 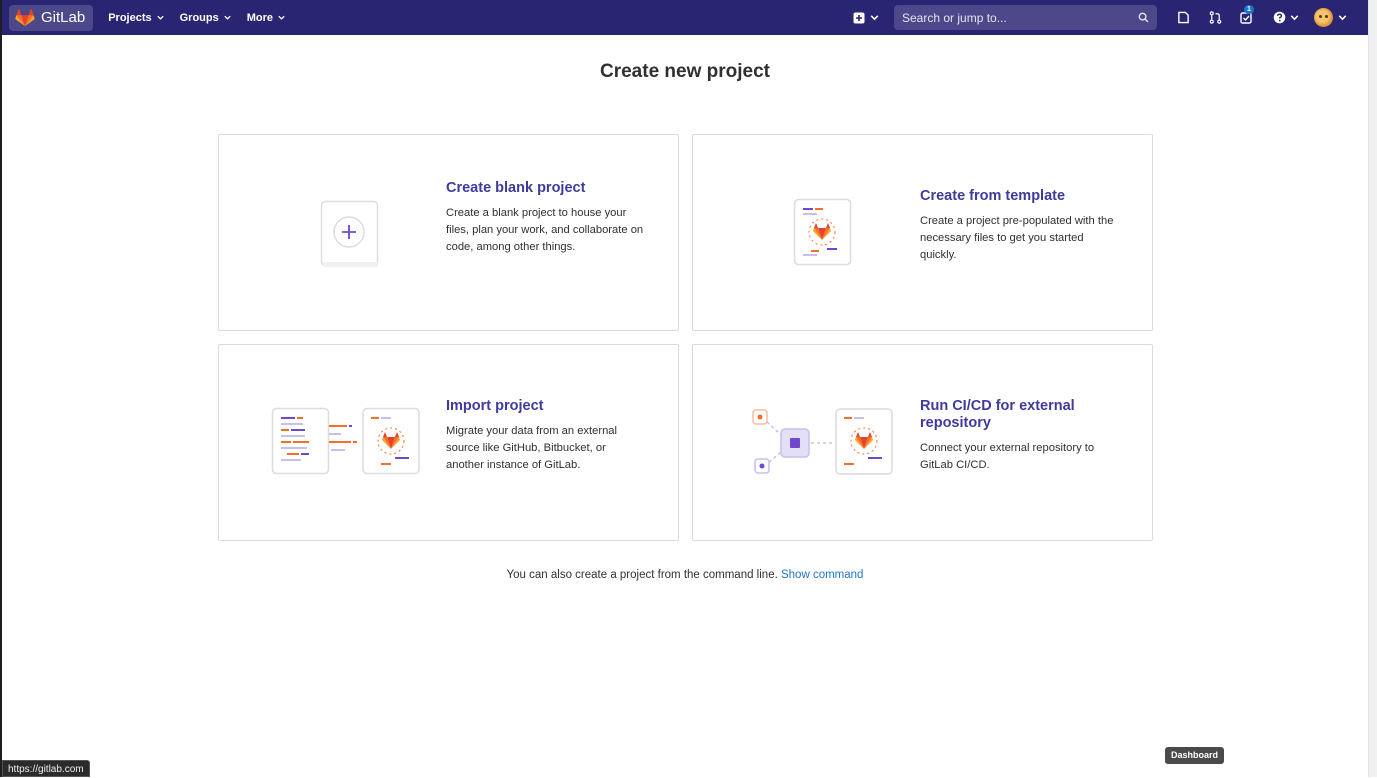 I want to click on todos-button: 1, so click(x=1247, y=17).